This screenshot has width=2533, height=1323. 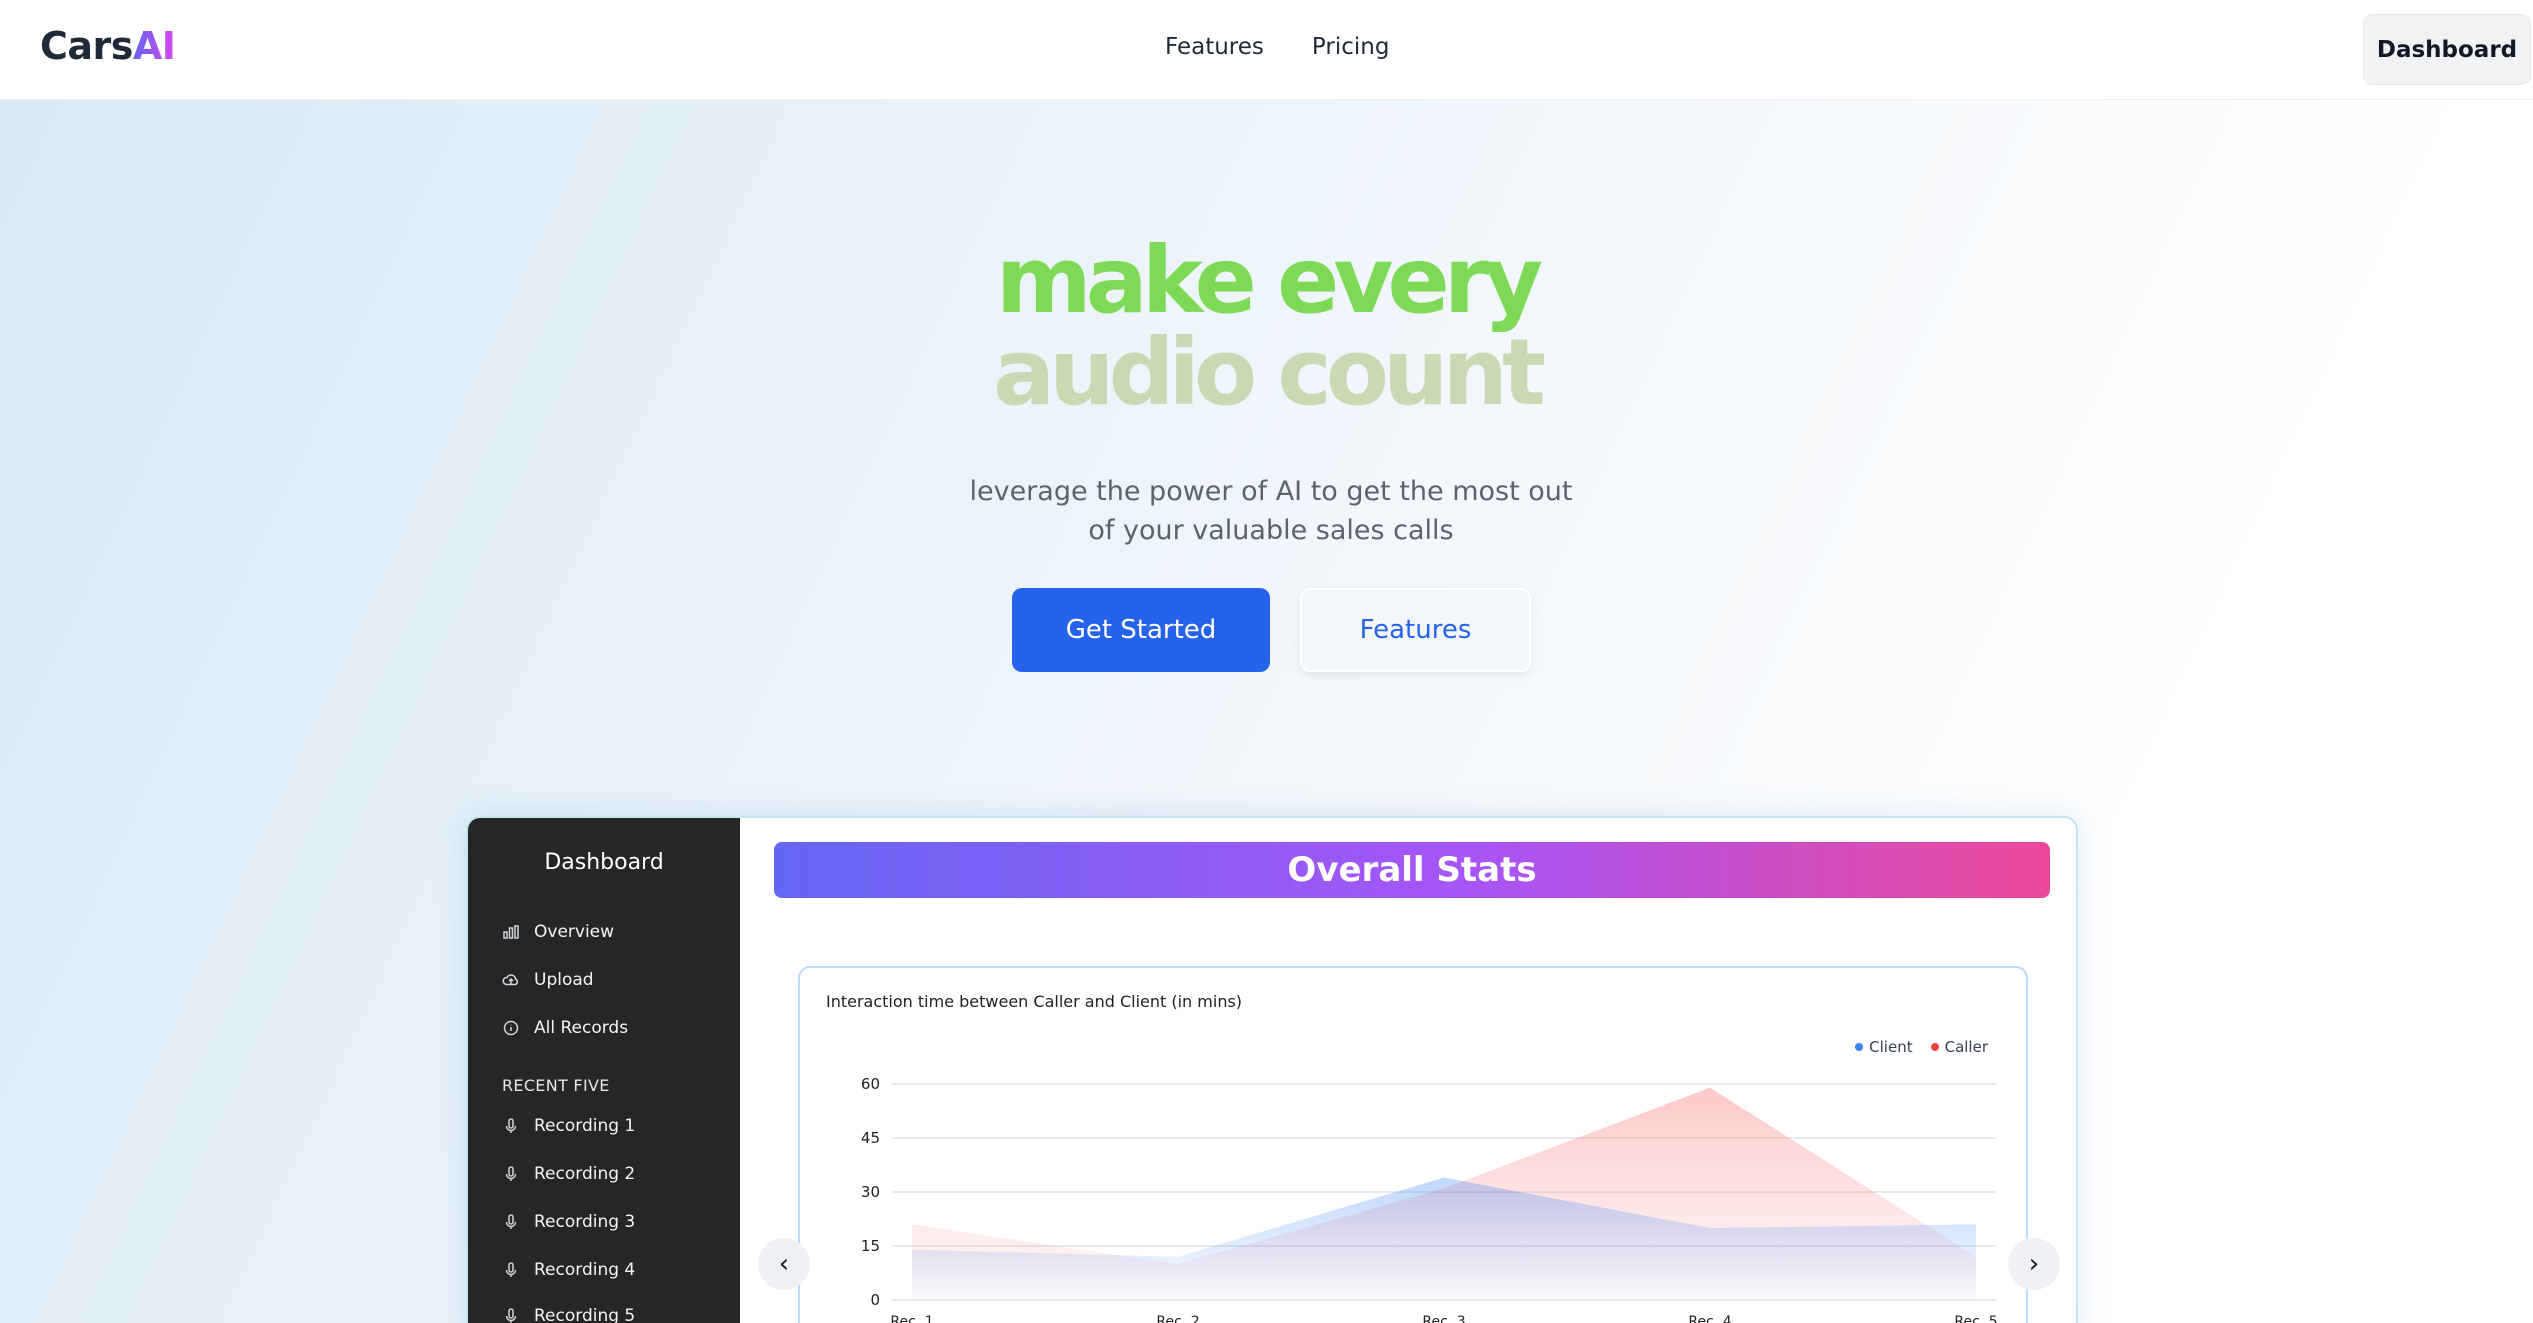 I want to click on nav-link-features: Features, so click(x=1214, y=47).